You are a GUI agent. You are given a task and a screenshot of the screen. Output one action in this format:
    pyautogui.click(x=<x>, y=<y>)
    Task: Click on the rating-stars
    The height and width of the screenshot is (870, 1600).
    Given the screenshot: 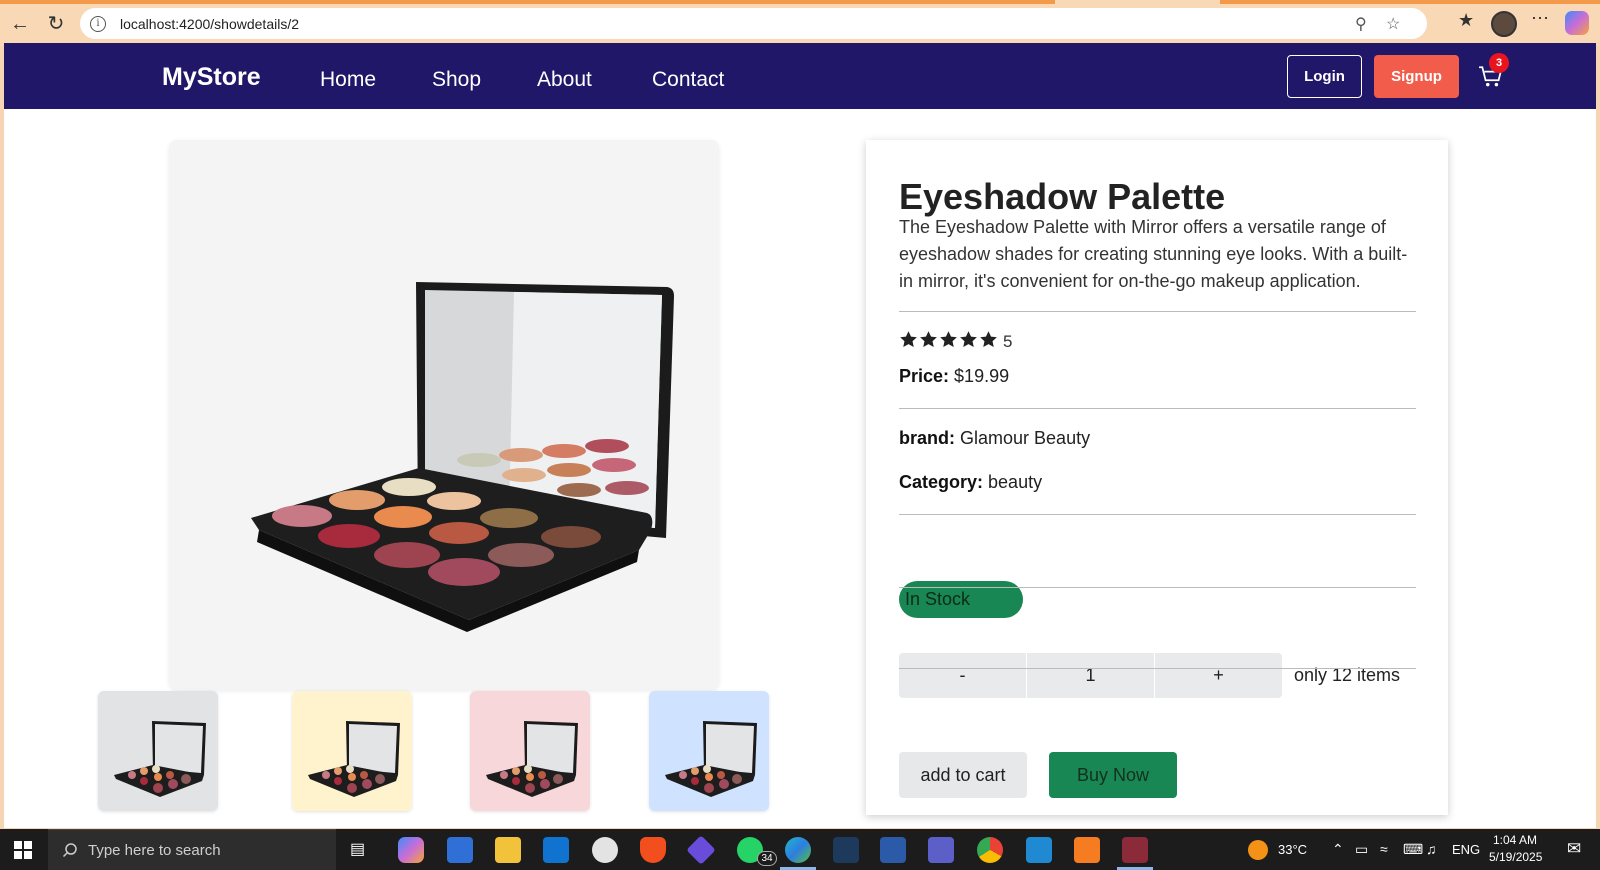 What is the action you would take?
    pyautogui.click(x=949, y=342)
    